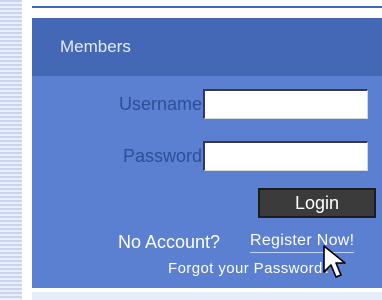  What do you see at coordinates (334, 261) in the screenshot?
I see `mouse-pointer-icon` at bounding box center [334, 261].